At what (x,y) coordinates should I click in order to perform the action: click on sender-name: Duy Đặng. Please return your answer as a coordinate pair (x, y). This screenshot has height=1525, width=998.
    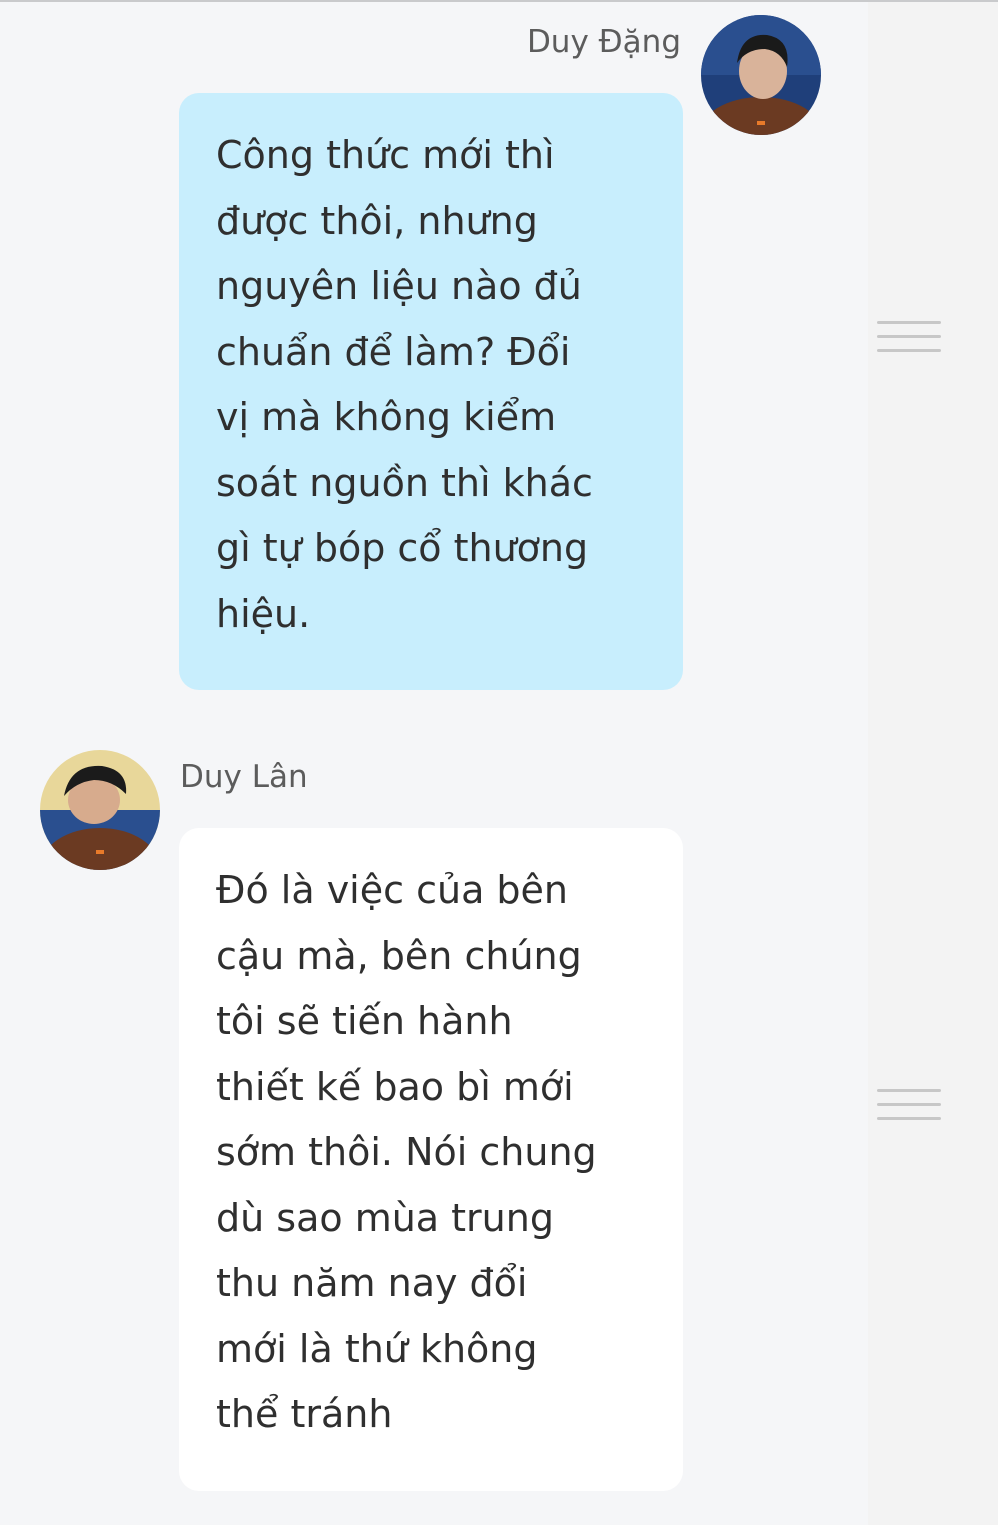
    Looking at the image, I should click on (603, 42).